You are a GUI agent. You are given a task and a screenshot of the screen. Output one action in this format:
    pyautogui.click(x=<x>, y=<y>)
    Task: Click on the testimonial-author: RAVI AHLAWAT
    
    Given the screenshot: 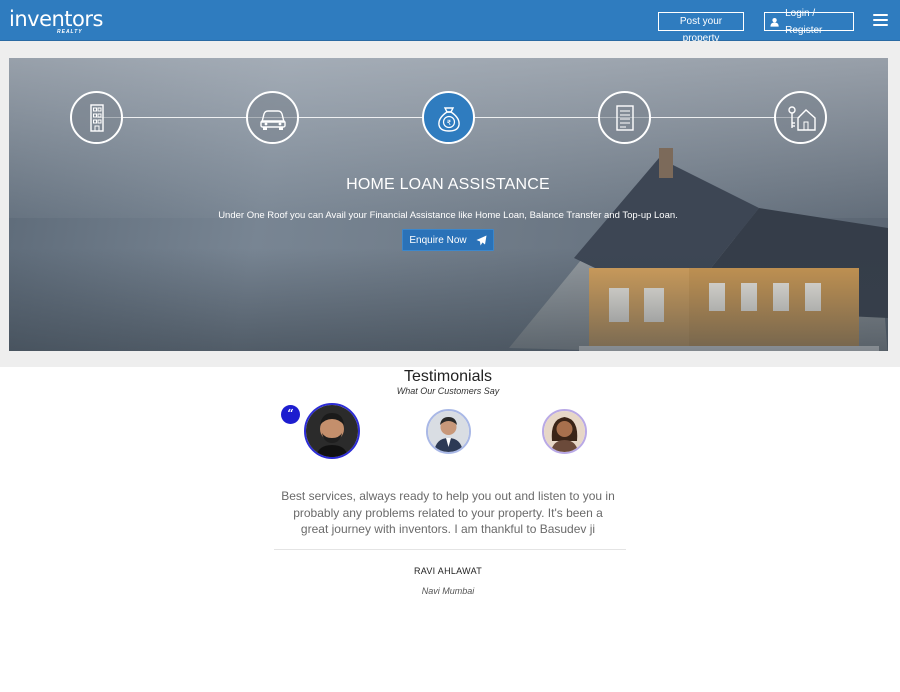 What is the action you would take?
    pyautogui.click(x=448, y=571)
    